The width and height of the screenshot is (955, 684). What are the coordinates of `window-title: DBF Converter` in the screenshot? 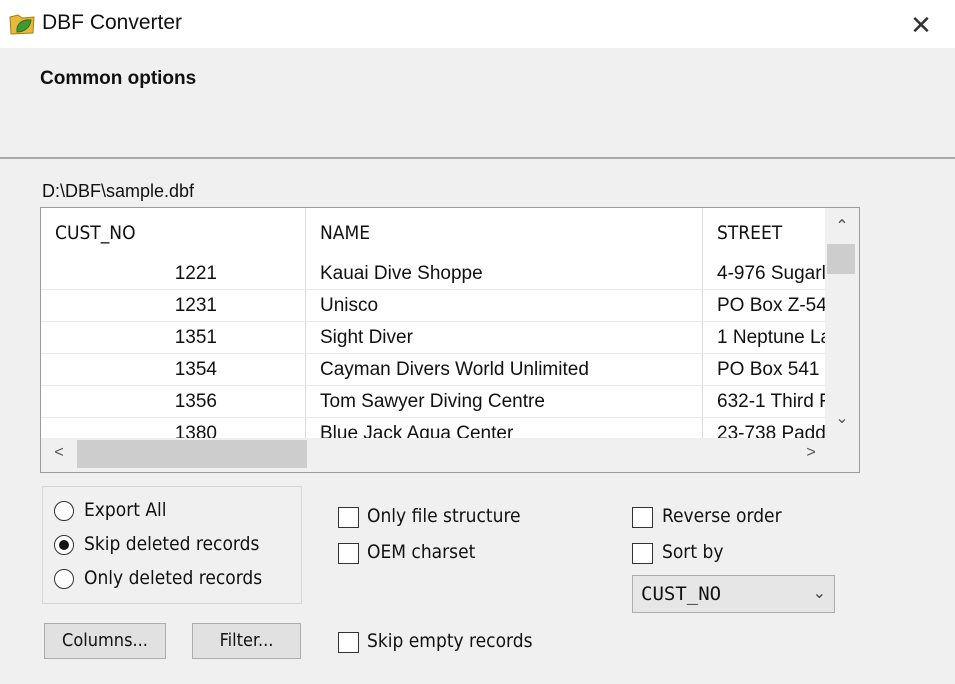 It's located at (112, 22).